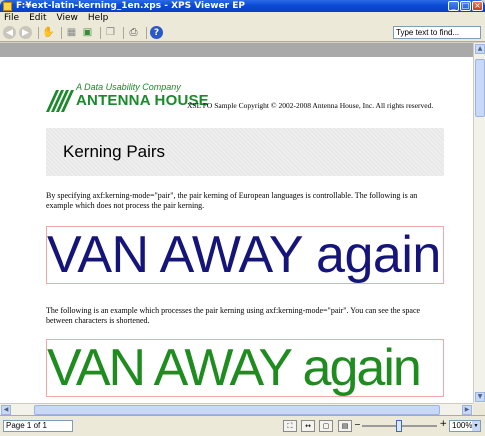 This screenshot has width=485, height=436. What do you see at coordinates (11, 18) in the screenshot?
I see `menu-file: File` at bounding box center [11, 18].